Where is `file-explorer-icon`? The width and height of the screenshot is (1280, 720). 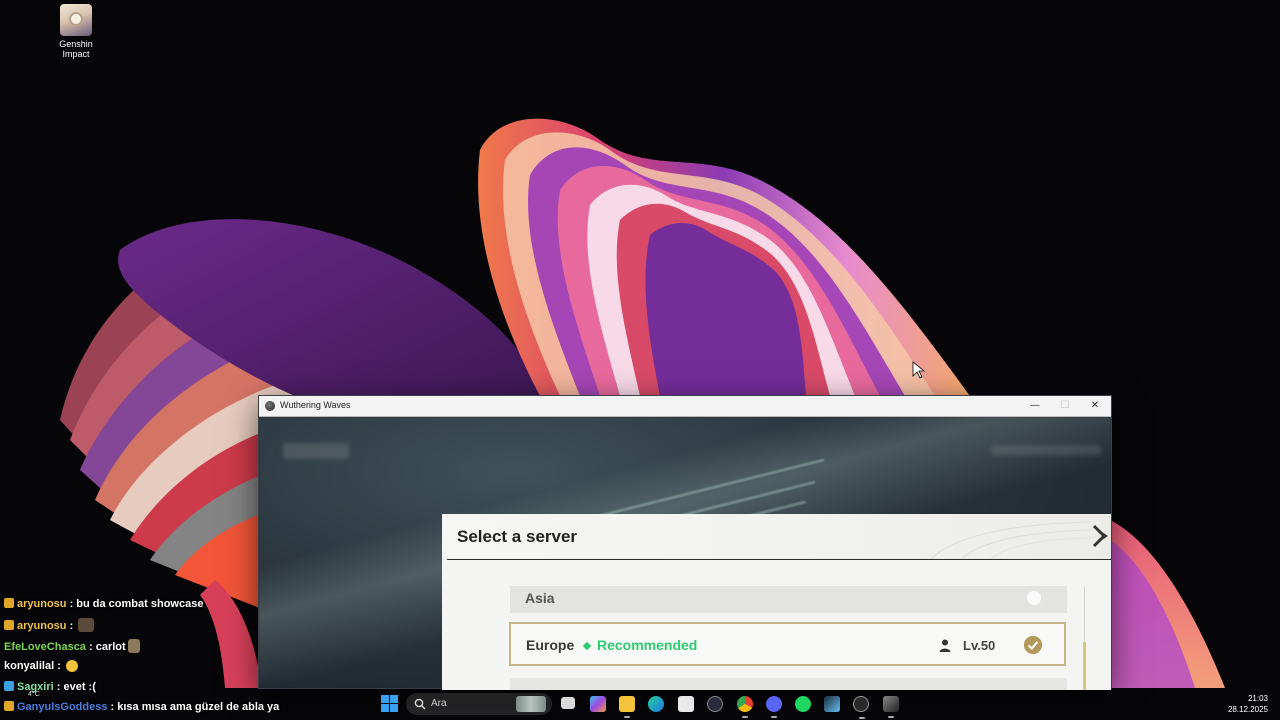
file-explorer-icon is located at coordinates (627, 707).